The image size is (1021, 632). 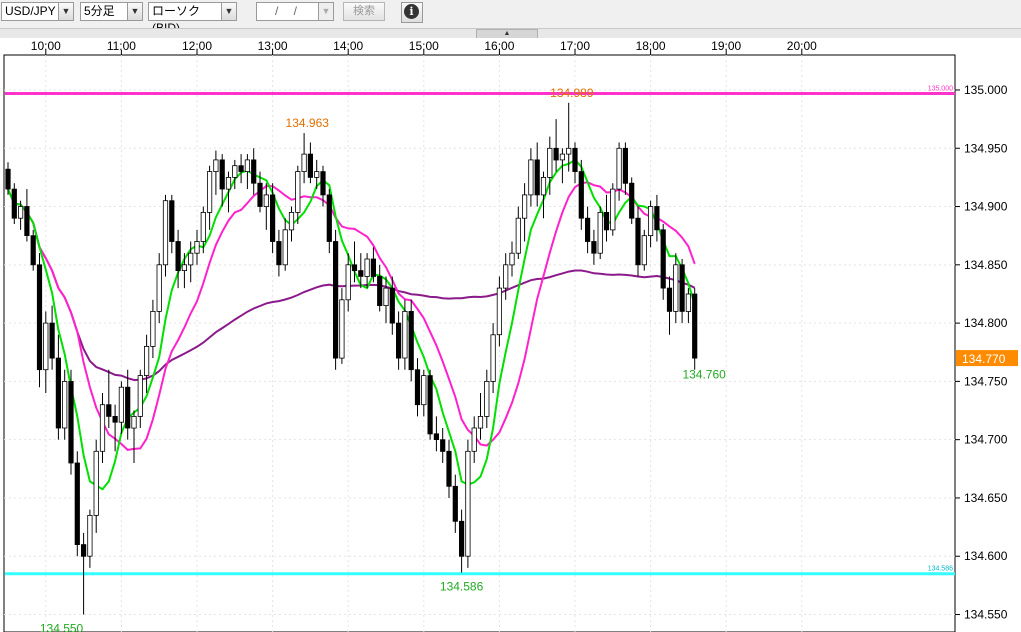 I want to click on last-price-annotation: 134.760, so click(x=704, y=375).